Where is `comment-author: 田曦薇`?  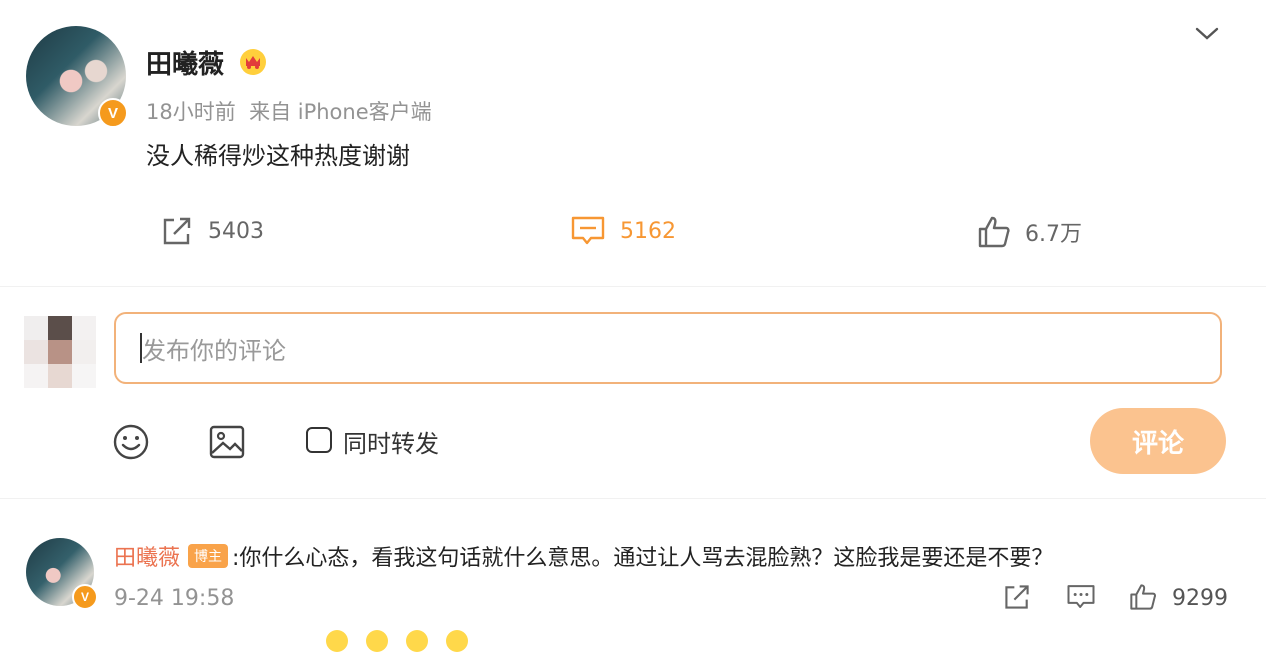 comment-author: 田曦薇 is located at coordinates (147, 556).